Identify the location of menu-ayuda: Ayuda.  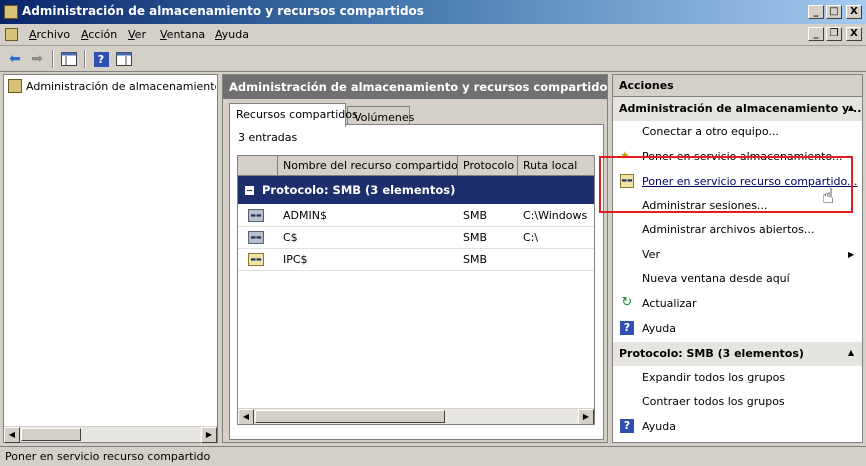
(232, 34).